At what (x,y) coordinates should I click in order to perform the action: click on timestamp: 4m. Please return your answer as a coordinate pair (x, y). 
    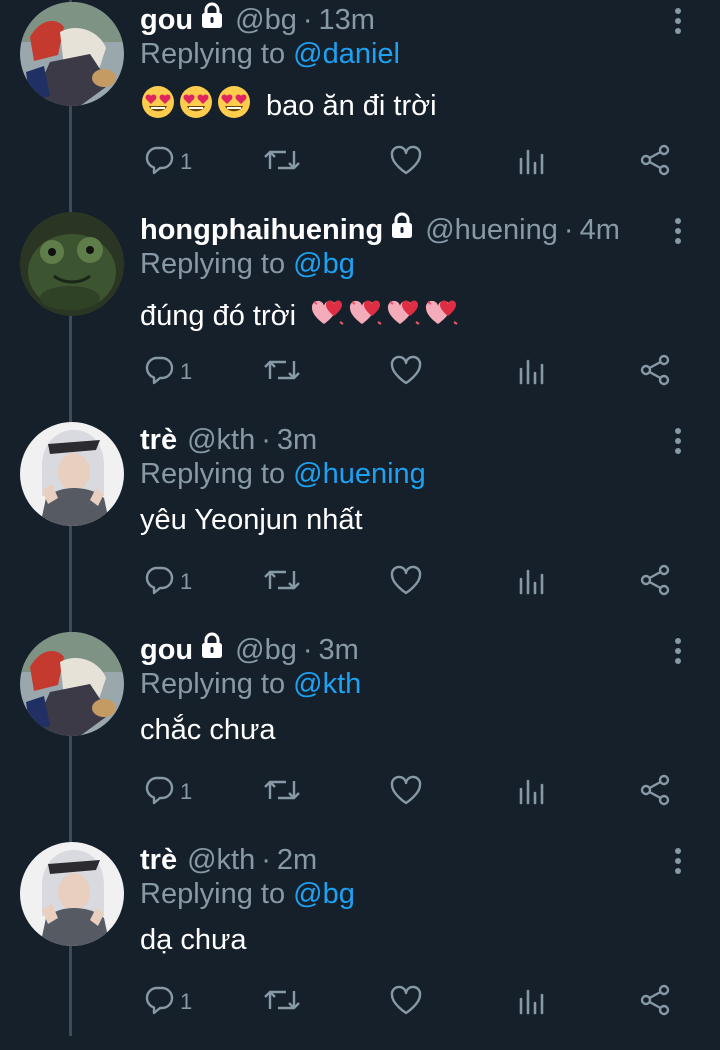
    Looking at the image, I should click on (600, 230).